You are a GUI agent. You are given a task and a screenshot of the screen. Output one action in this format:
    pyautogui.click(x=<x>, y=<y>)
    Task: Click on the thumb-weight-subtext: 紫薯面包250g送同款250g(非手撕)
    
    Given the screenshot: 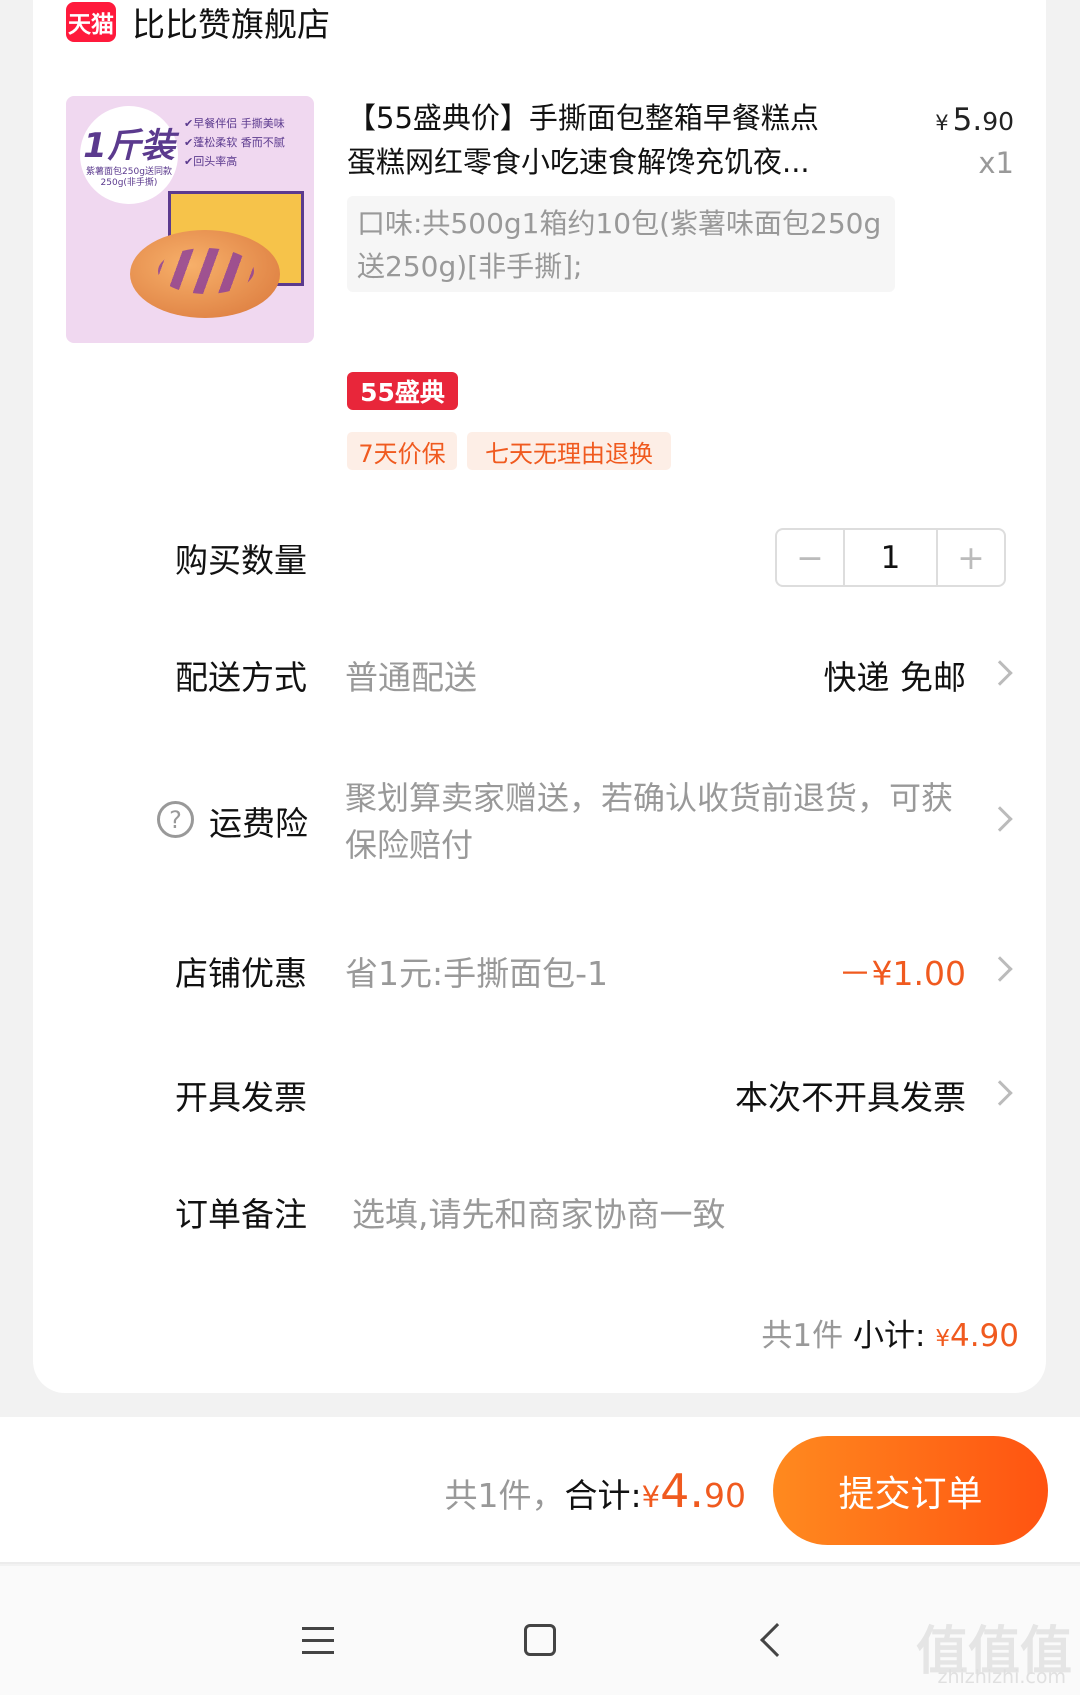 What is the action you would take?
    pyautogui.click(x=129, y=177)
    